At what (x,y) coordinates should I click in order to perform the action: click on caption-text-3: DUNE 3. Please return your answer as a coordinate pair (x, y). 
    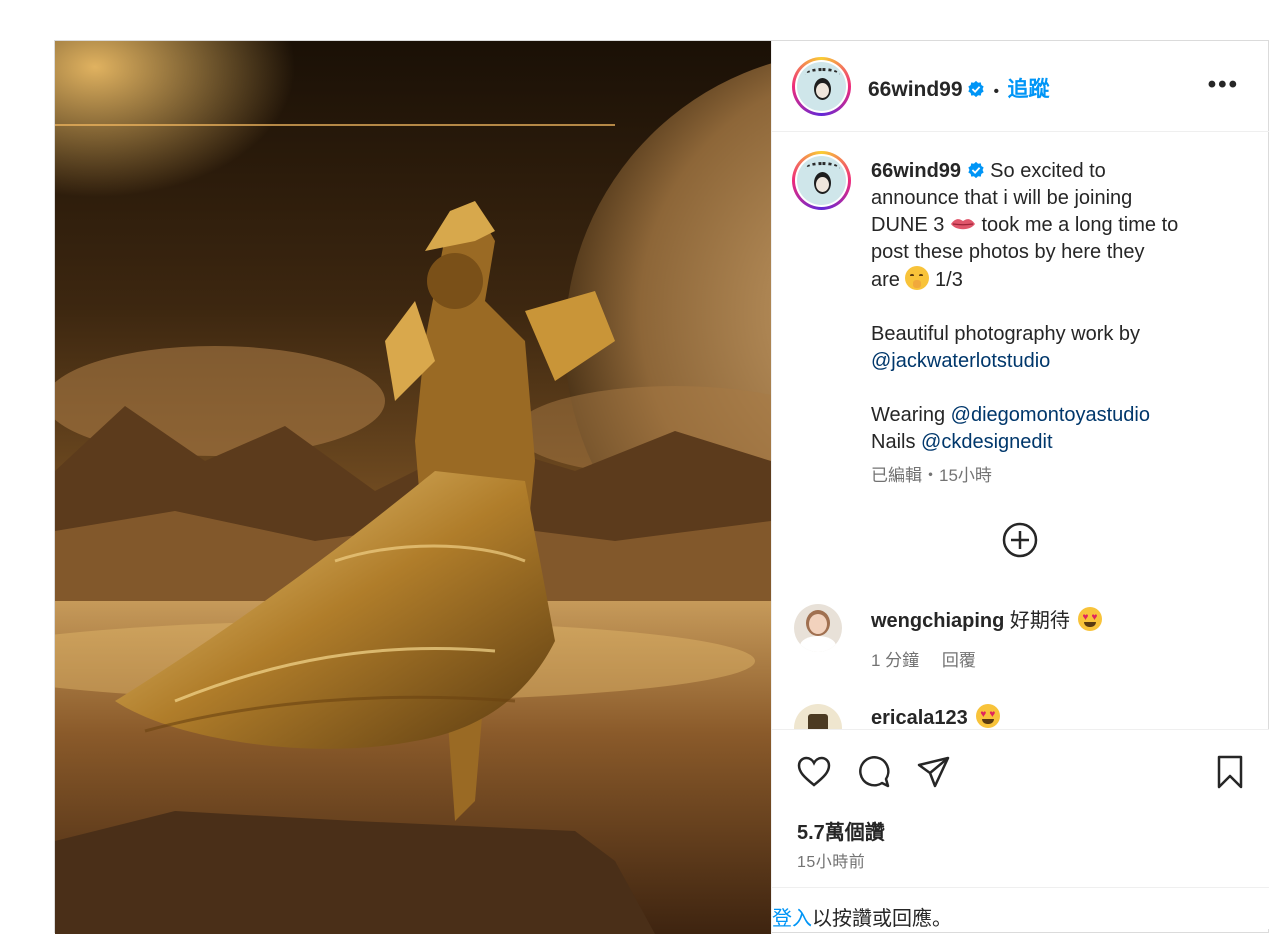
    Looking at the image, I should click on (908, 225).